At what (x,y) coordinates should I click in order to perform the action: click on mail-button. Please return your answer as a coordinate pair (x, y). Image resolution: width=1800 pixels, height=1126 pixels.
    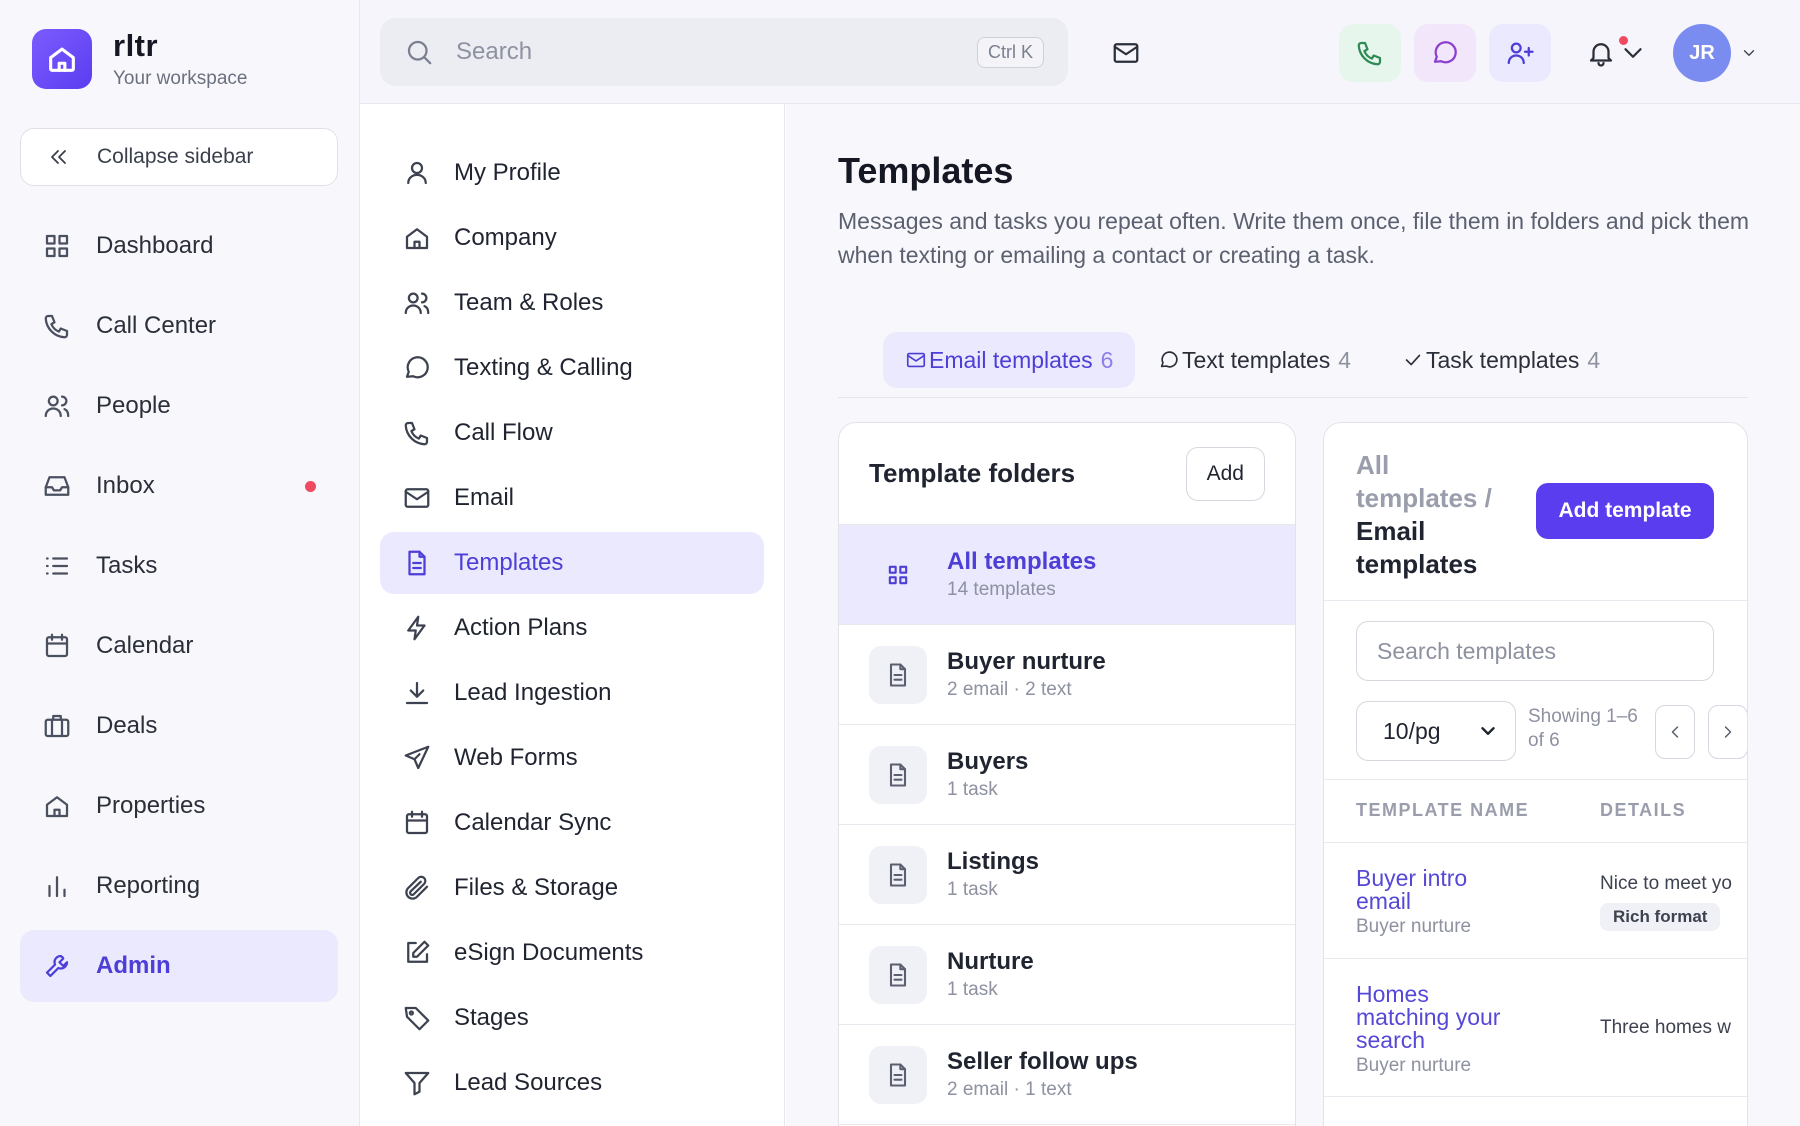
    Looking at the image, I should click on (1126, 53).